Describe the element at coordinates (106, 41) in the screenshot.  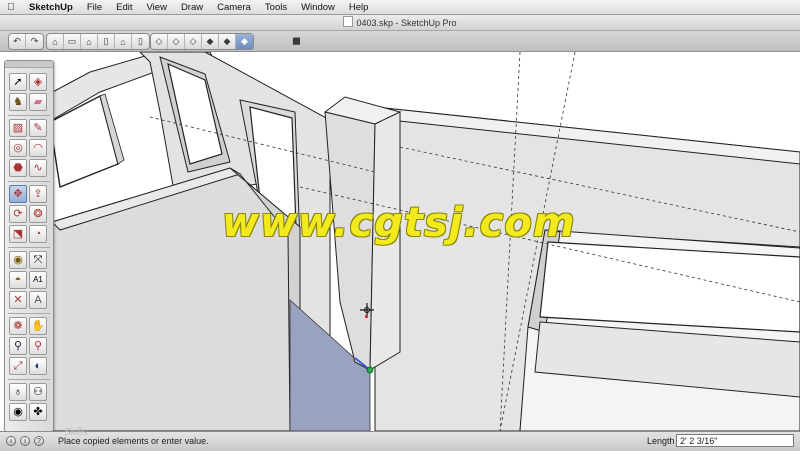
I see `right-view-icon: ▯` at that location.